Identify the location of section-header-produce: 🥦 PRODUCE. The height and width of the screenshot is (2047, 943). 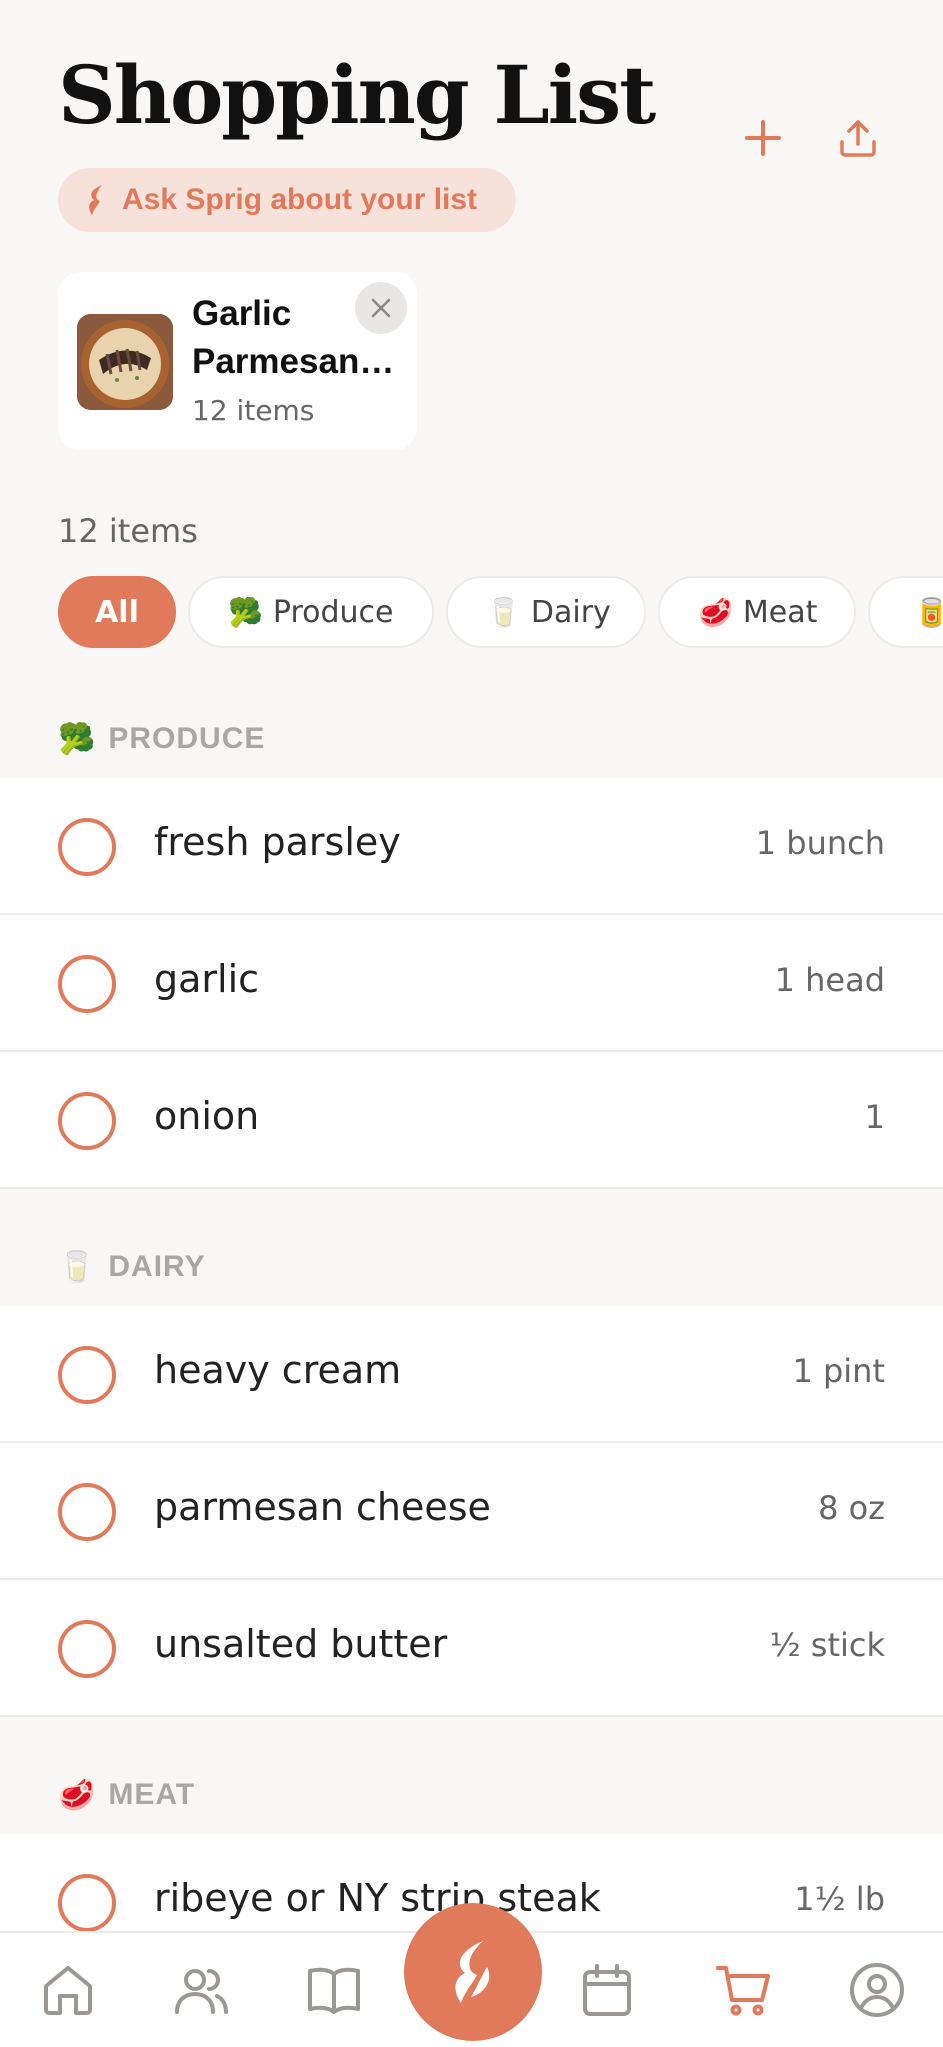
(161, 739).